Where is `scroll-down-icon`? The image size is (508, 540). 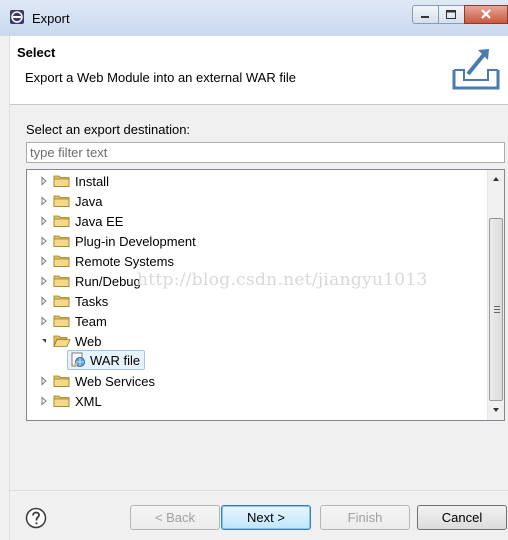
scroll-down-icon is located at coordinates (496, 410).